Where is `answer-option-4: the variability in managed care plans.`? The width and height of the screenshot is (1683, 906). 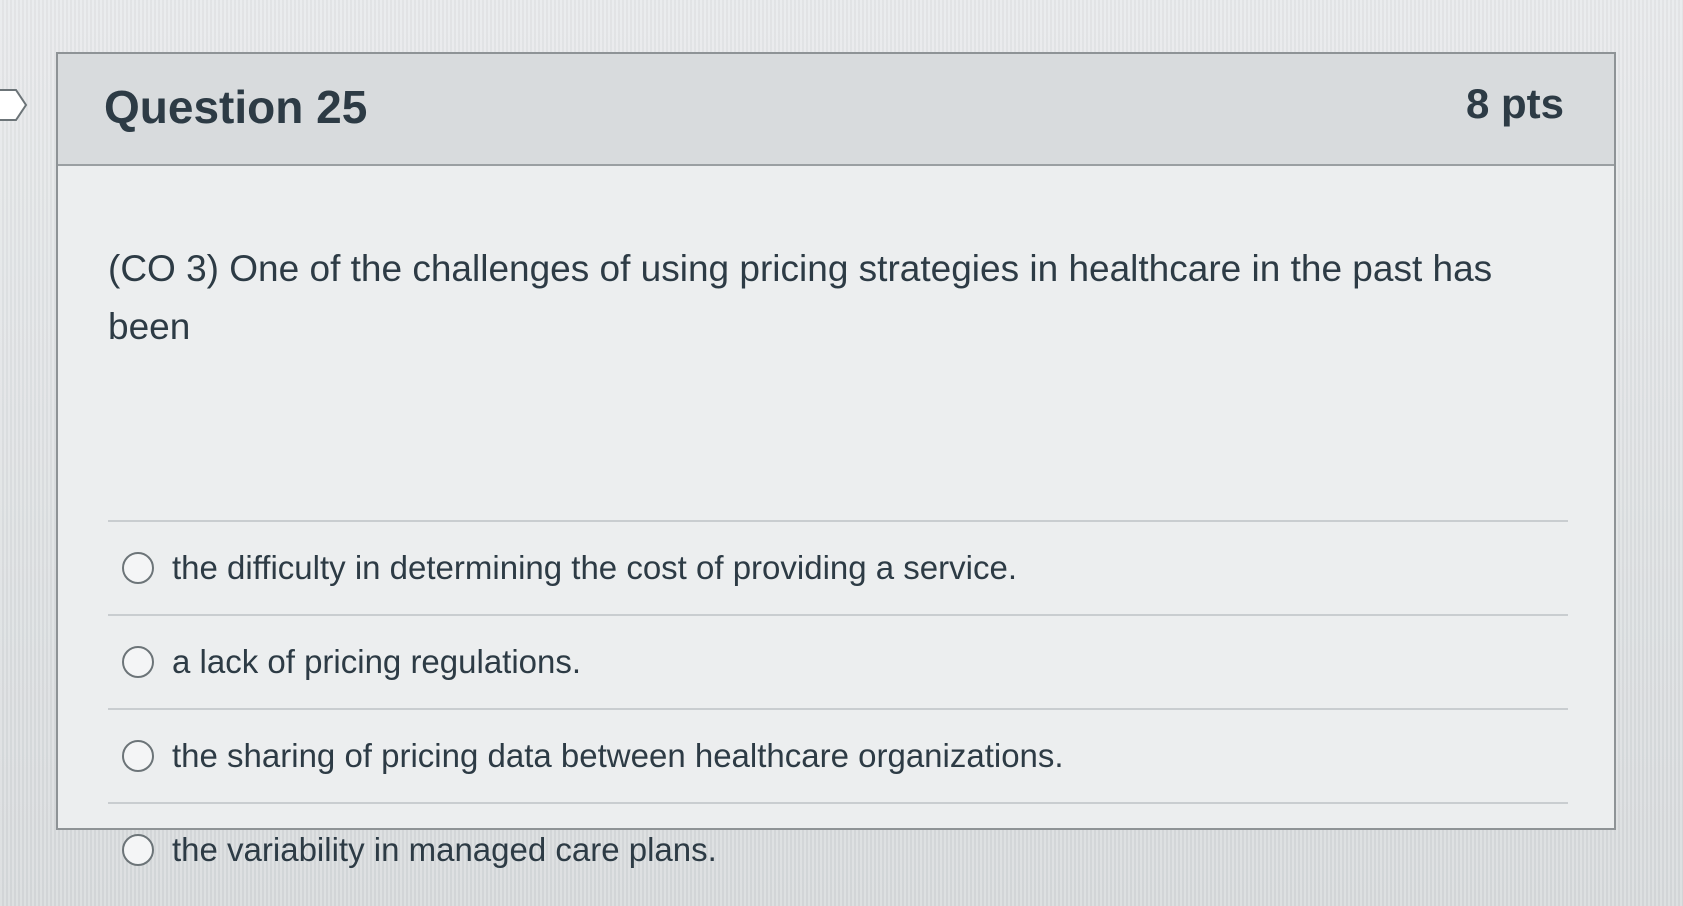 answer-option-4: the variability in managed care plans. is located at coordinates (838, 850).